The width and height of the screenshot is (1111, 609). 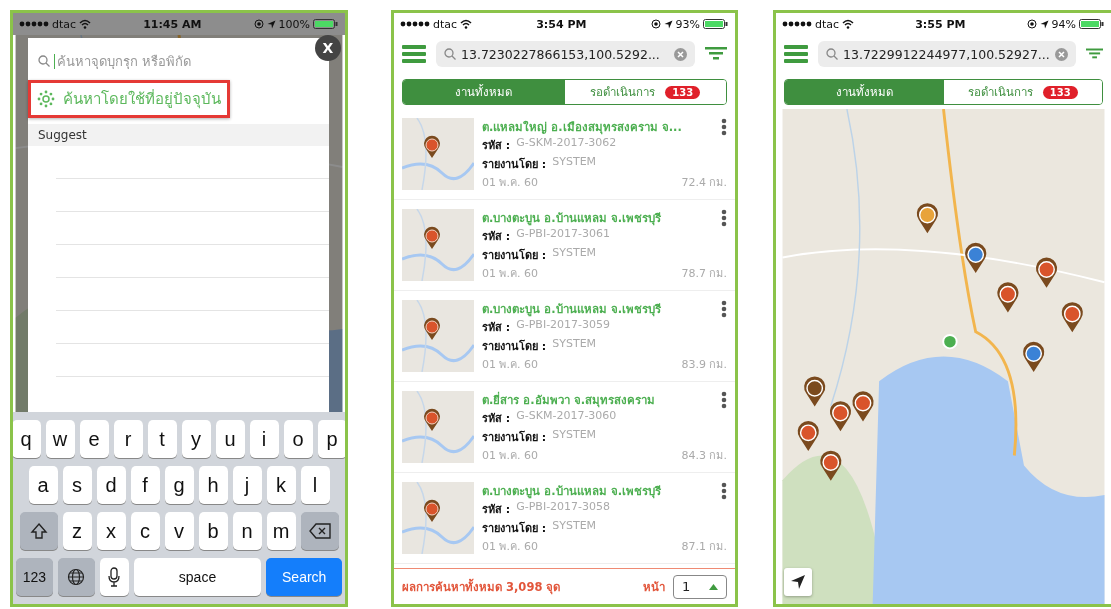 What do you see at coordinates (230, 439) in the screenshot?
I see `keyboard-key: u` at bounding box center [230, 439].